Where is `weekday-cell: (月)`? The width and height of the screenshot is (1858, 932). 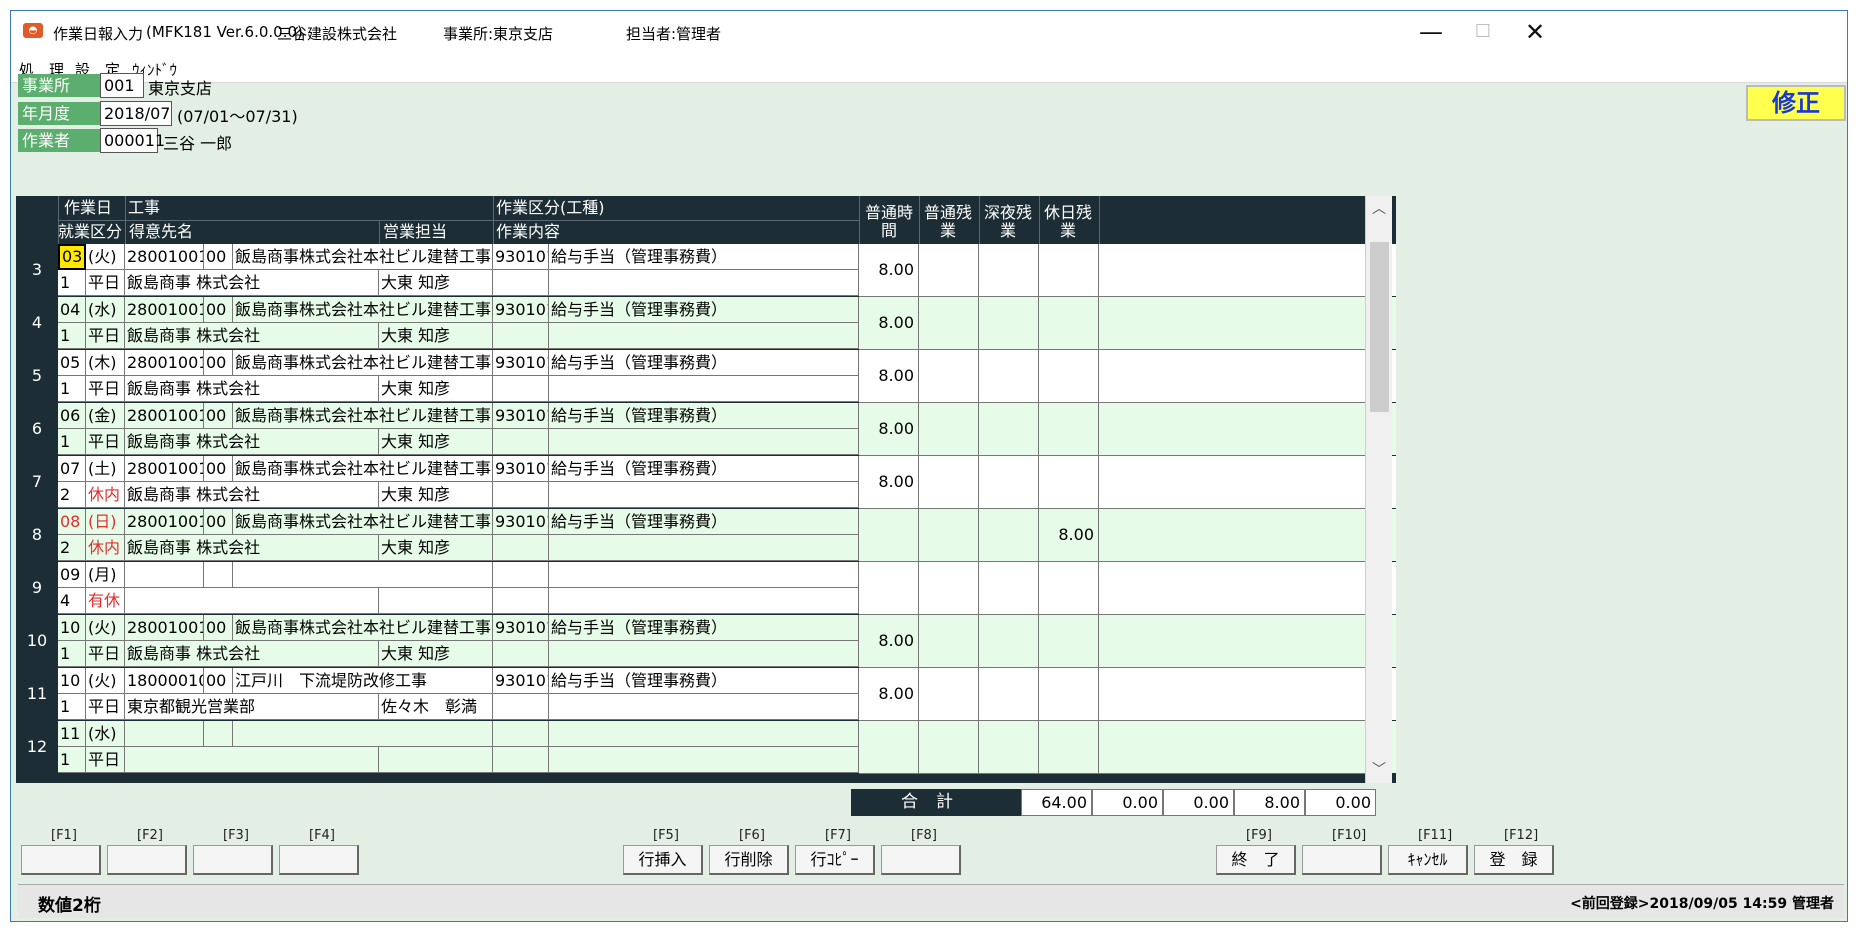 weekday-cell: (月) is located at coordinates (105, 575).